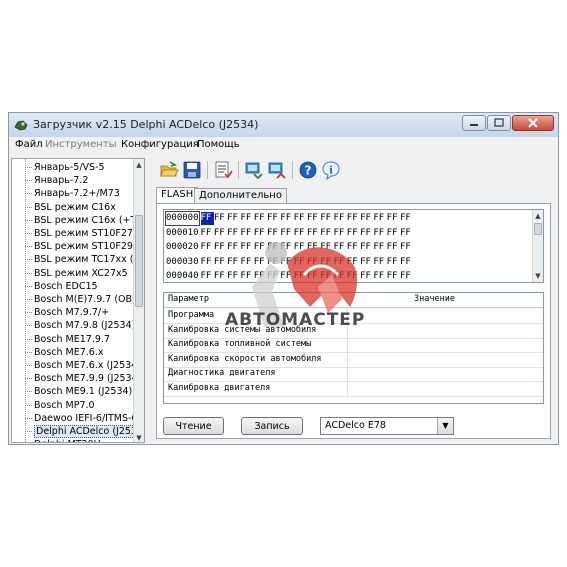 The width and height of the screenshot is (567, 567). What do you see at coordinates (283, 125) in the screenshot?
I see `title-bar: Загрузчик v2.15 Delphi ACDelco (J2534)` at bounding box center [283, 125].